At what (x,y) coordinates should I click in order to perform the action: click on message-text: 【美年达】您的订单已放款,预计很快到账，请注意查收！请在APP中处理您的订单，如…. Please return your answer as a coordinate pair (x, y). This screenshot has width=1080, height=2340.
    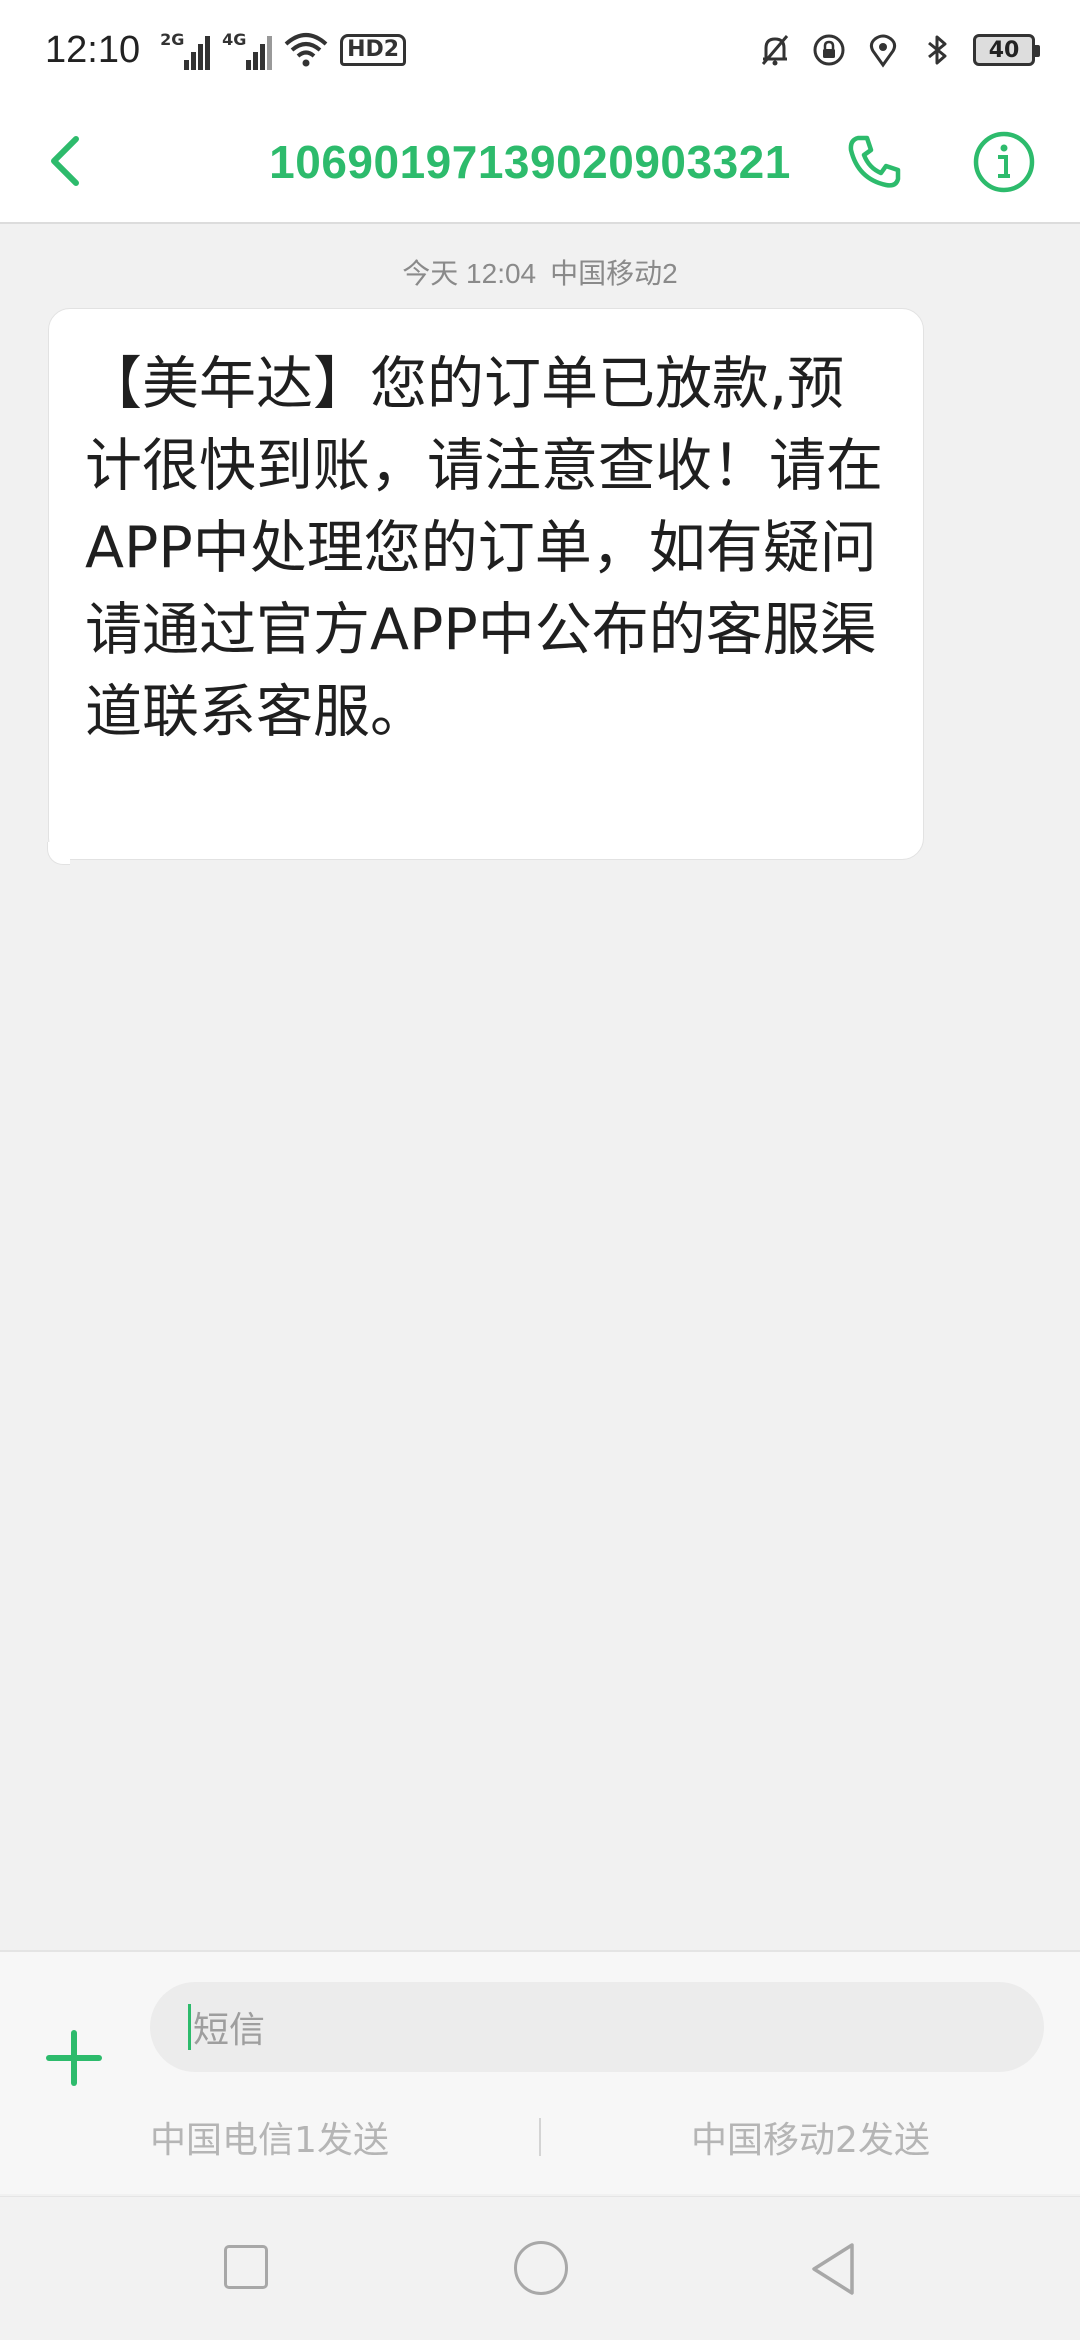
    Looking at the image, I should click on (484, 548).